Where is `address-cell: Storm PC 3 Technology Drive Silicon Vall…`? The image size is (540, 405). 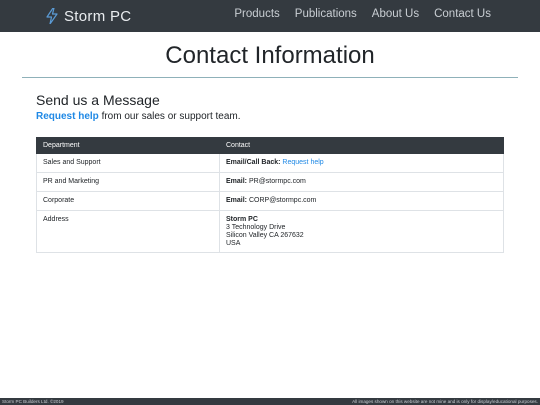 address-cell: Storm PC 3 Technology Drive Silicon Vall… is located at coordinates (361, 231).